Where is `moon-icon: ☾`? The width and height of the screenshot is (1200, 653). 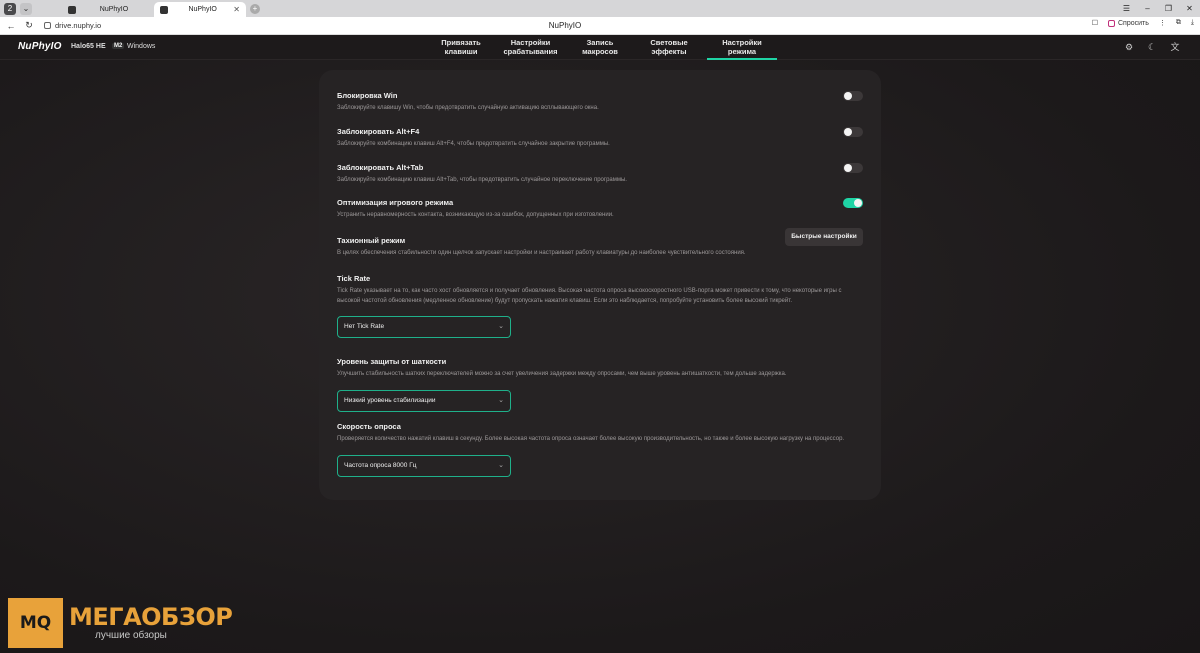
moon-icon: ☾ is located at coordinates (1152, 47).